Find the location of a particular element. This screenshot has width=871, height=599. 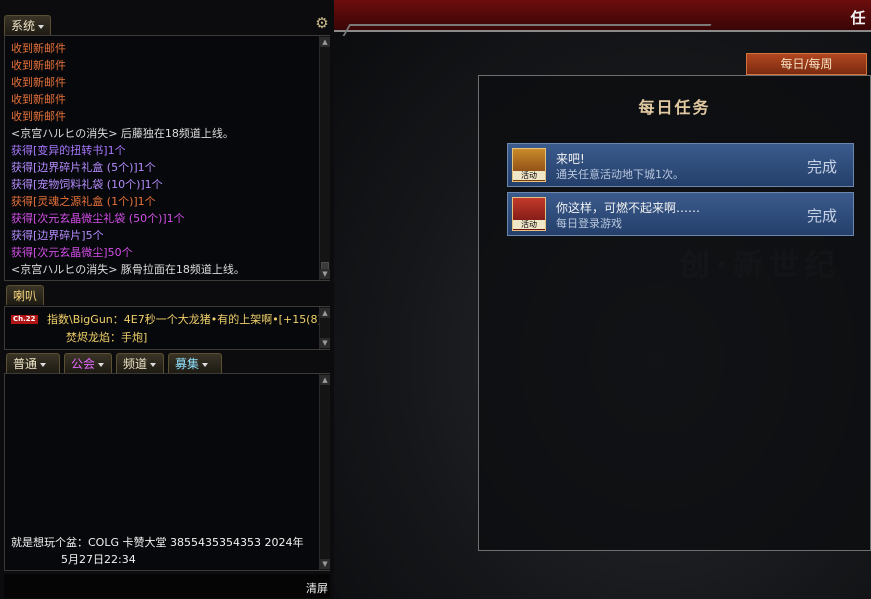

clear-screen-button: 清屏 is located at coordinates (317, 588).